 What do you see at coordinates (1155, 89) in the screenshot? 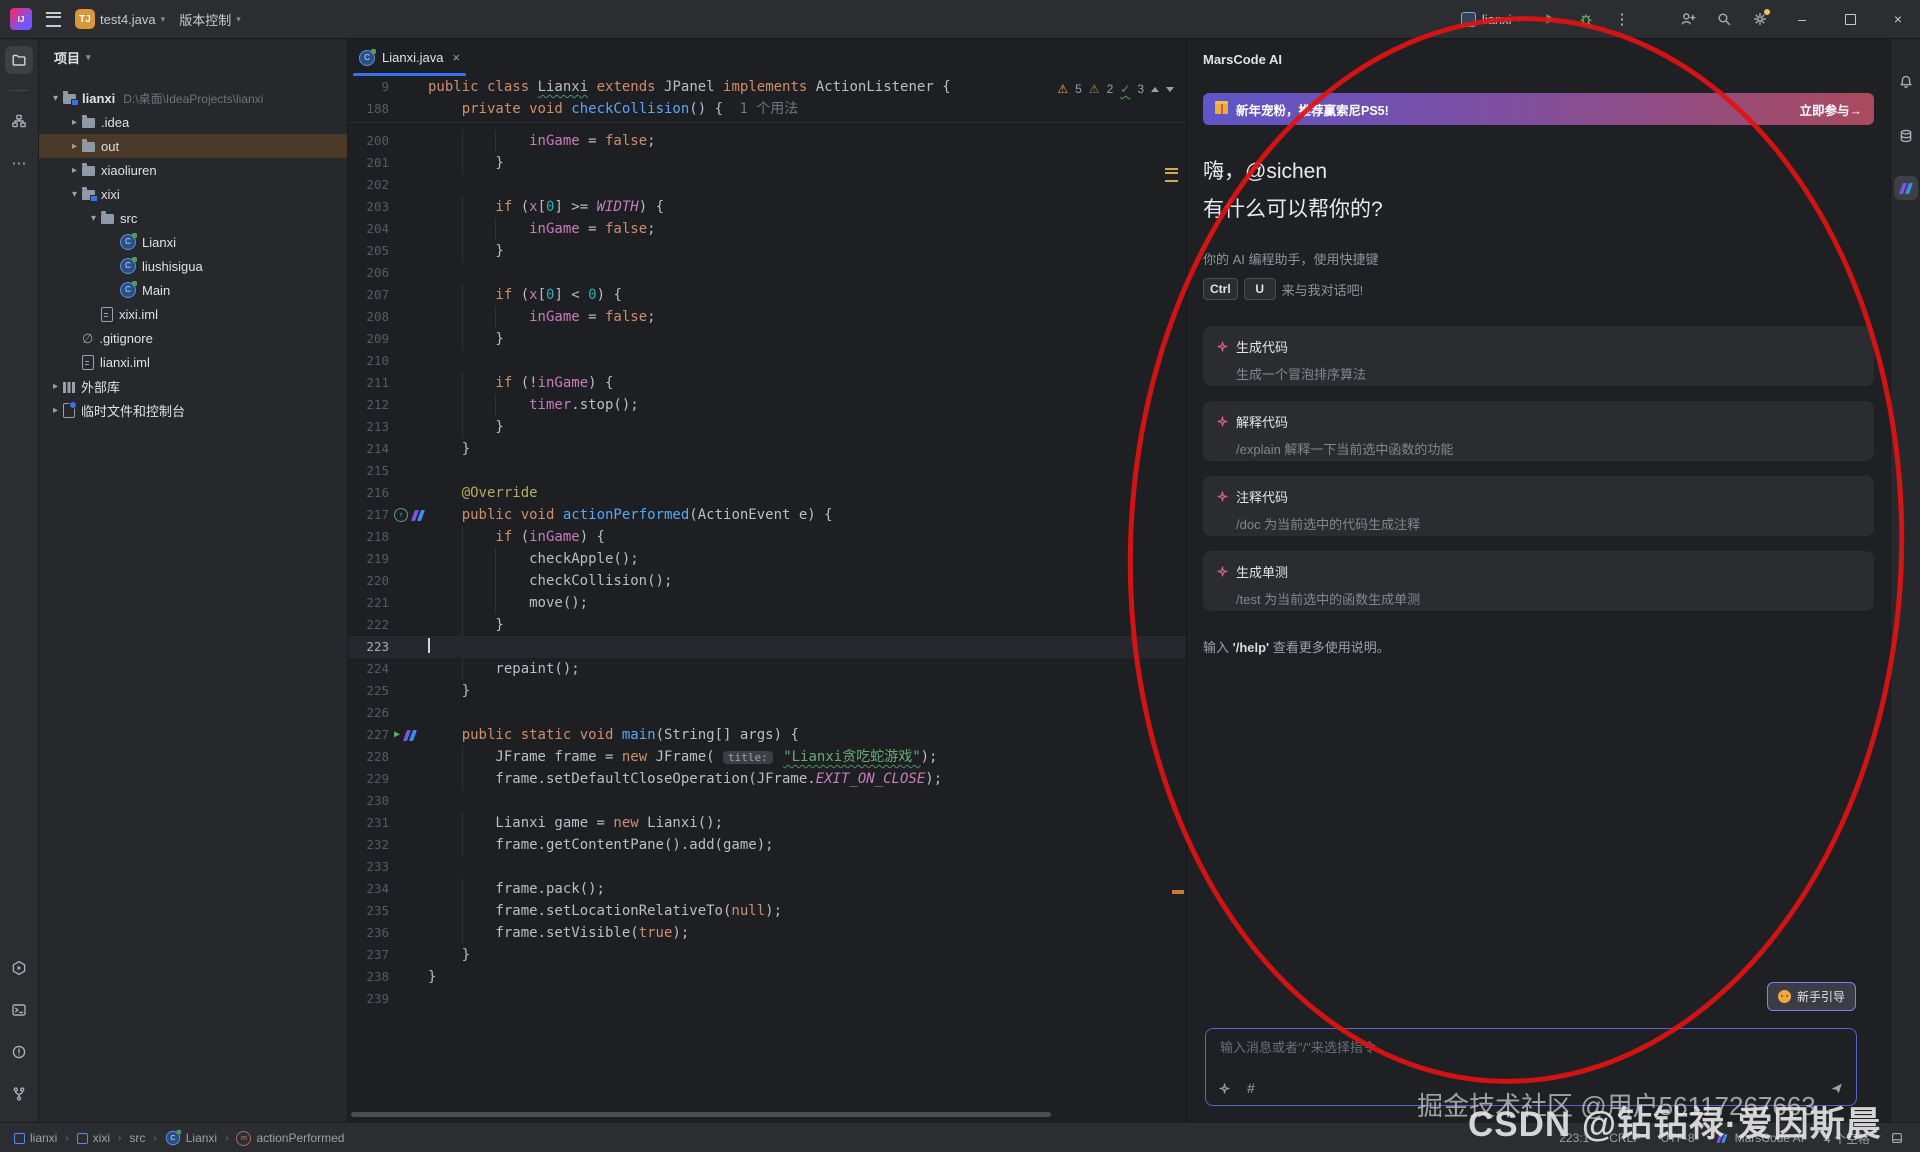
I see `prev-problem-icon` at bounding box center [1155, 89].